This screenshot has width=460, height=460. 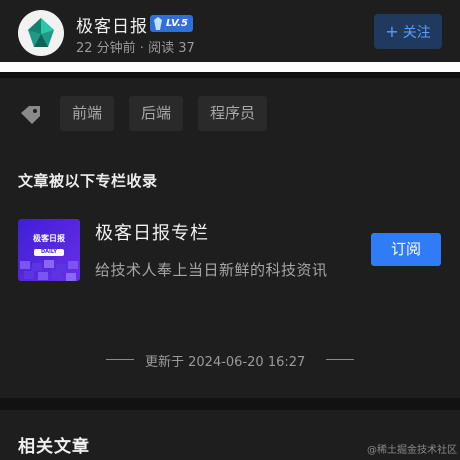 What do you see at coordinates (225, 362) in the screenshot?
I see `updated-time: 更新于 2024-06-20 16:27` at bounding box center [225, 362].